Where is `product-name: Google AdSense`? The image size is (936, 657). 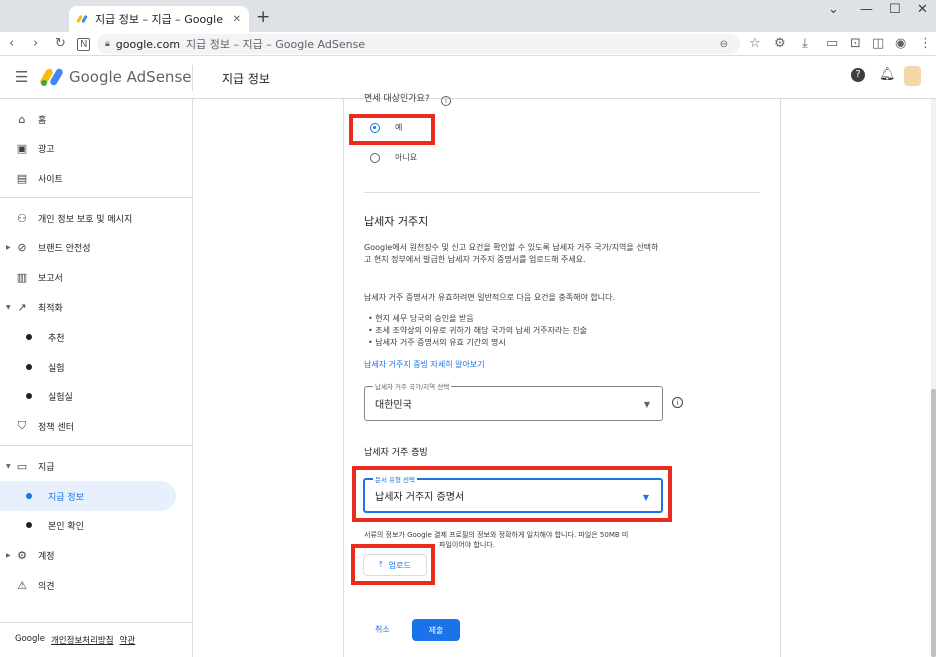 product-name: Google AdSense is located at coordinates (130, 77).